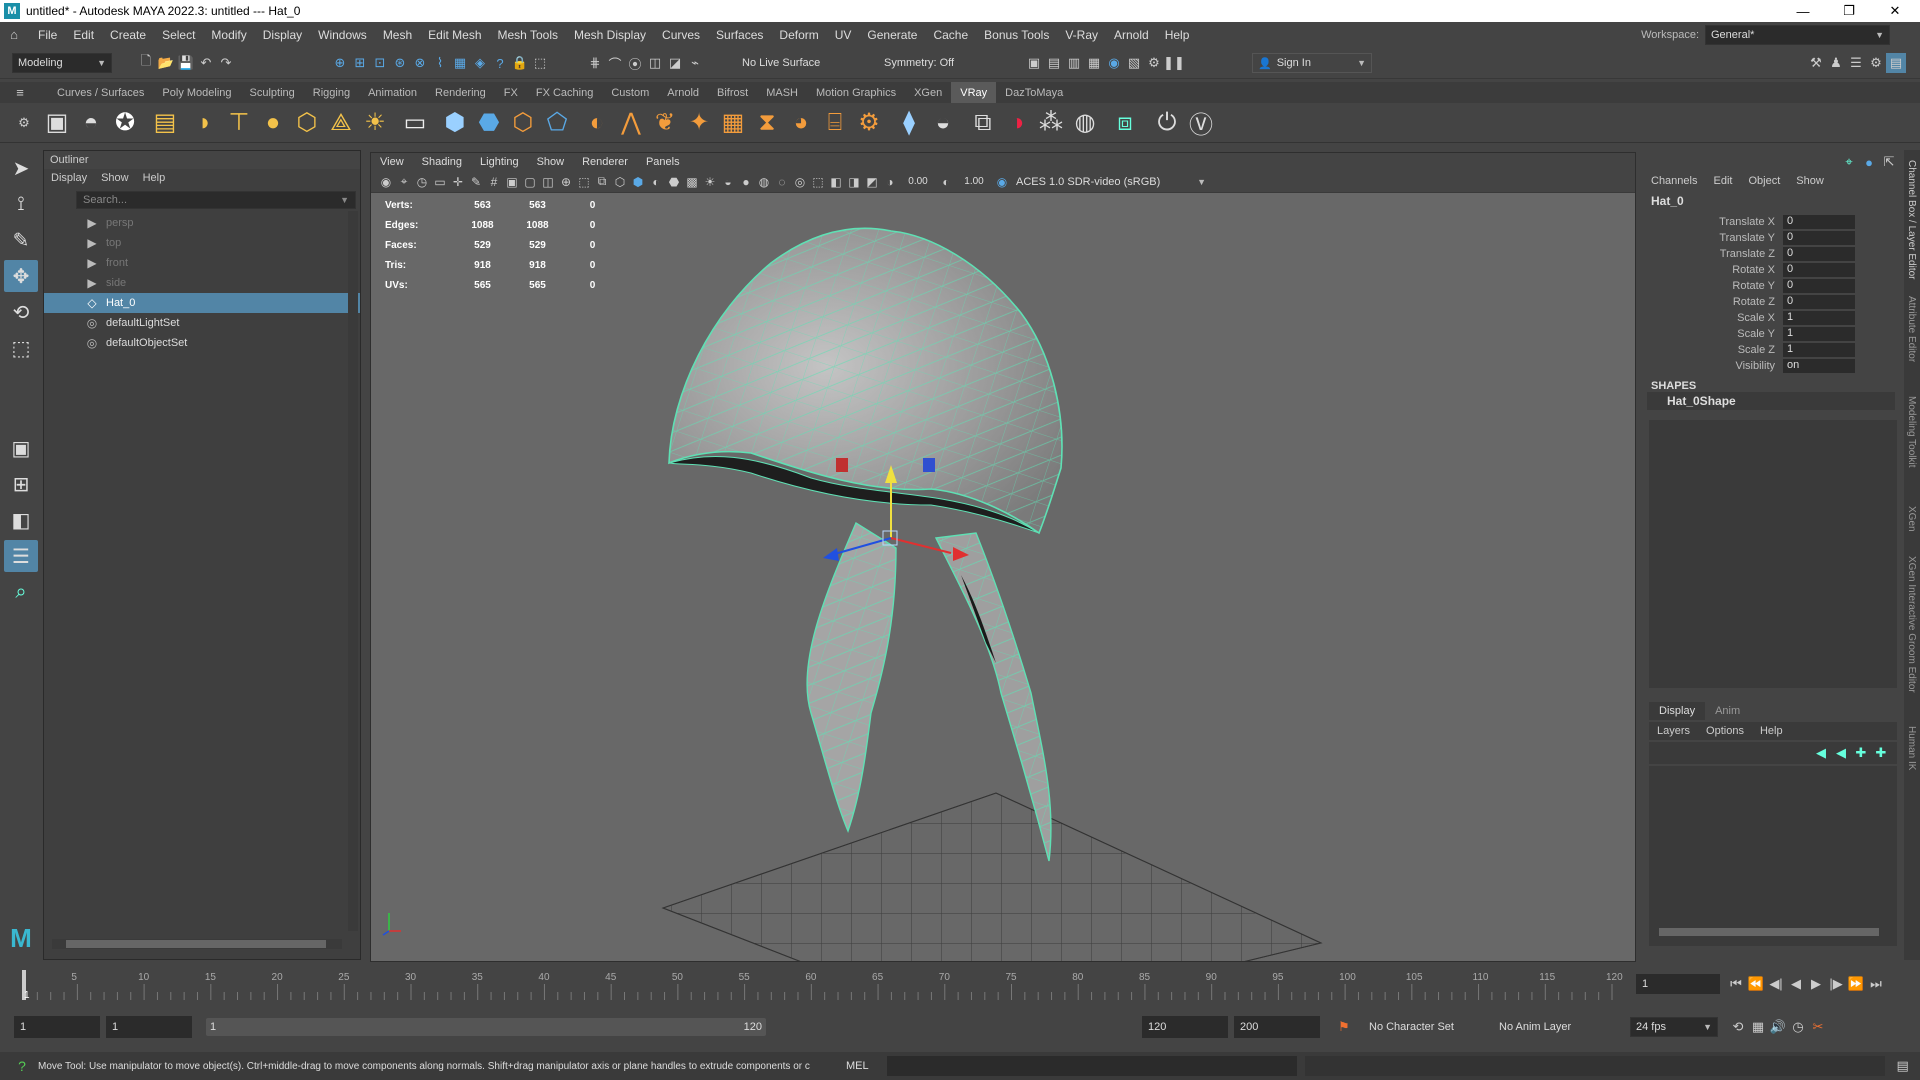 This screenshot has height=1080, width=1920. I want to click on side-tab-modeling-toolkit: Modeling Toolkit, so click(1910, 445).